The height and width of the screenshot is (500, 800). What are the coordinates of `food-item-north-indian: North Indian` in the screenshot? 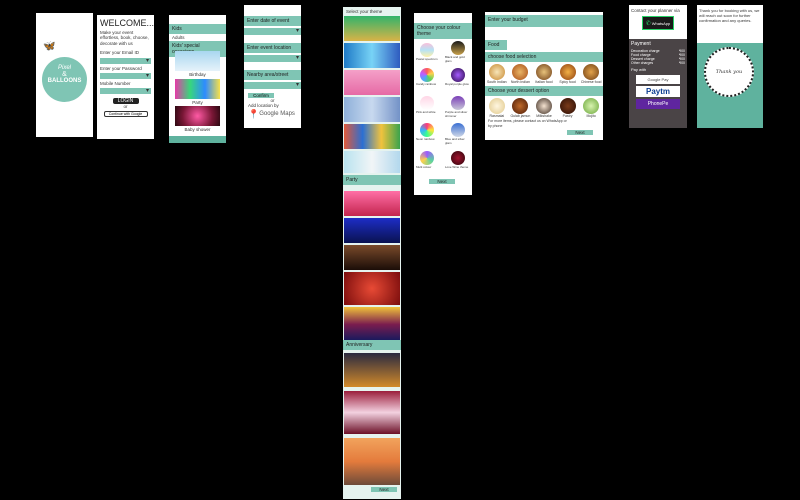 It's located at (520, 74).